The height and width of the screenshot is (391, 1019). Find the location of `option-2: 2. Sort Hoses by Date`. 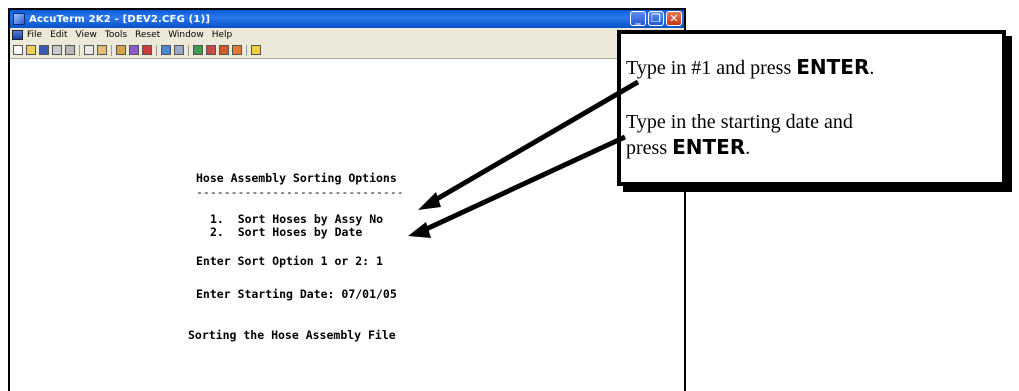

option-2: 2. Sort Hoses by Date is located at coordinates (286, 232).